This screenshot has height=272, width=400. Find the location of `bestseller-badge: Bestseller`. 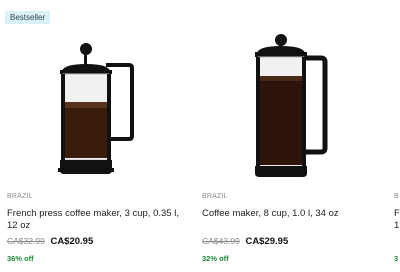

bestseller-badge: Bestseller is located at coordinates (28, 17).